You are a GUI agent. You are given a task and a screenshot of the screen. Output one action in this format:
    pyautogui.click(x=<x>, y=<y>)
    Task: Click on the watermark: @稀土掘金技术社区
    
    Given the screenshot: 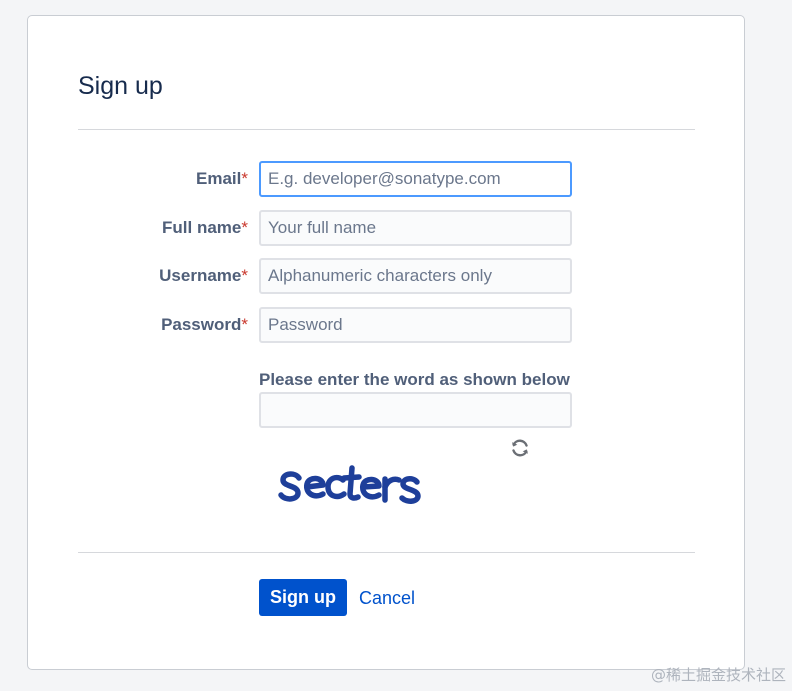 What is the action you would take?
    pyautogui.click(x=718, y=675)
    